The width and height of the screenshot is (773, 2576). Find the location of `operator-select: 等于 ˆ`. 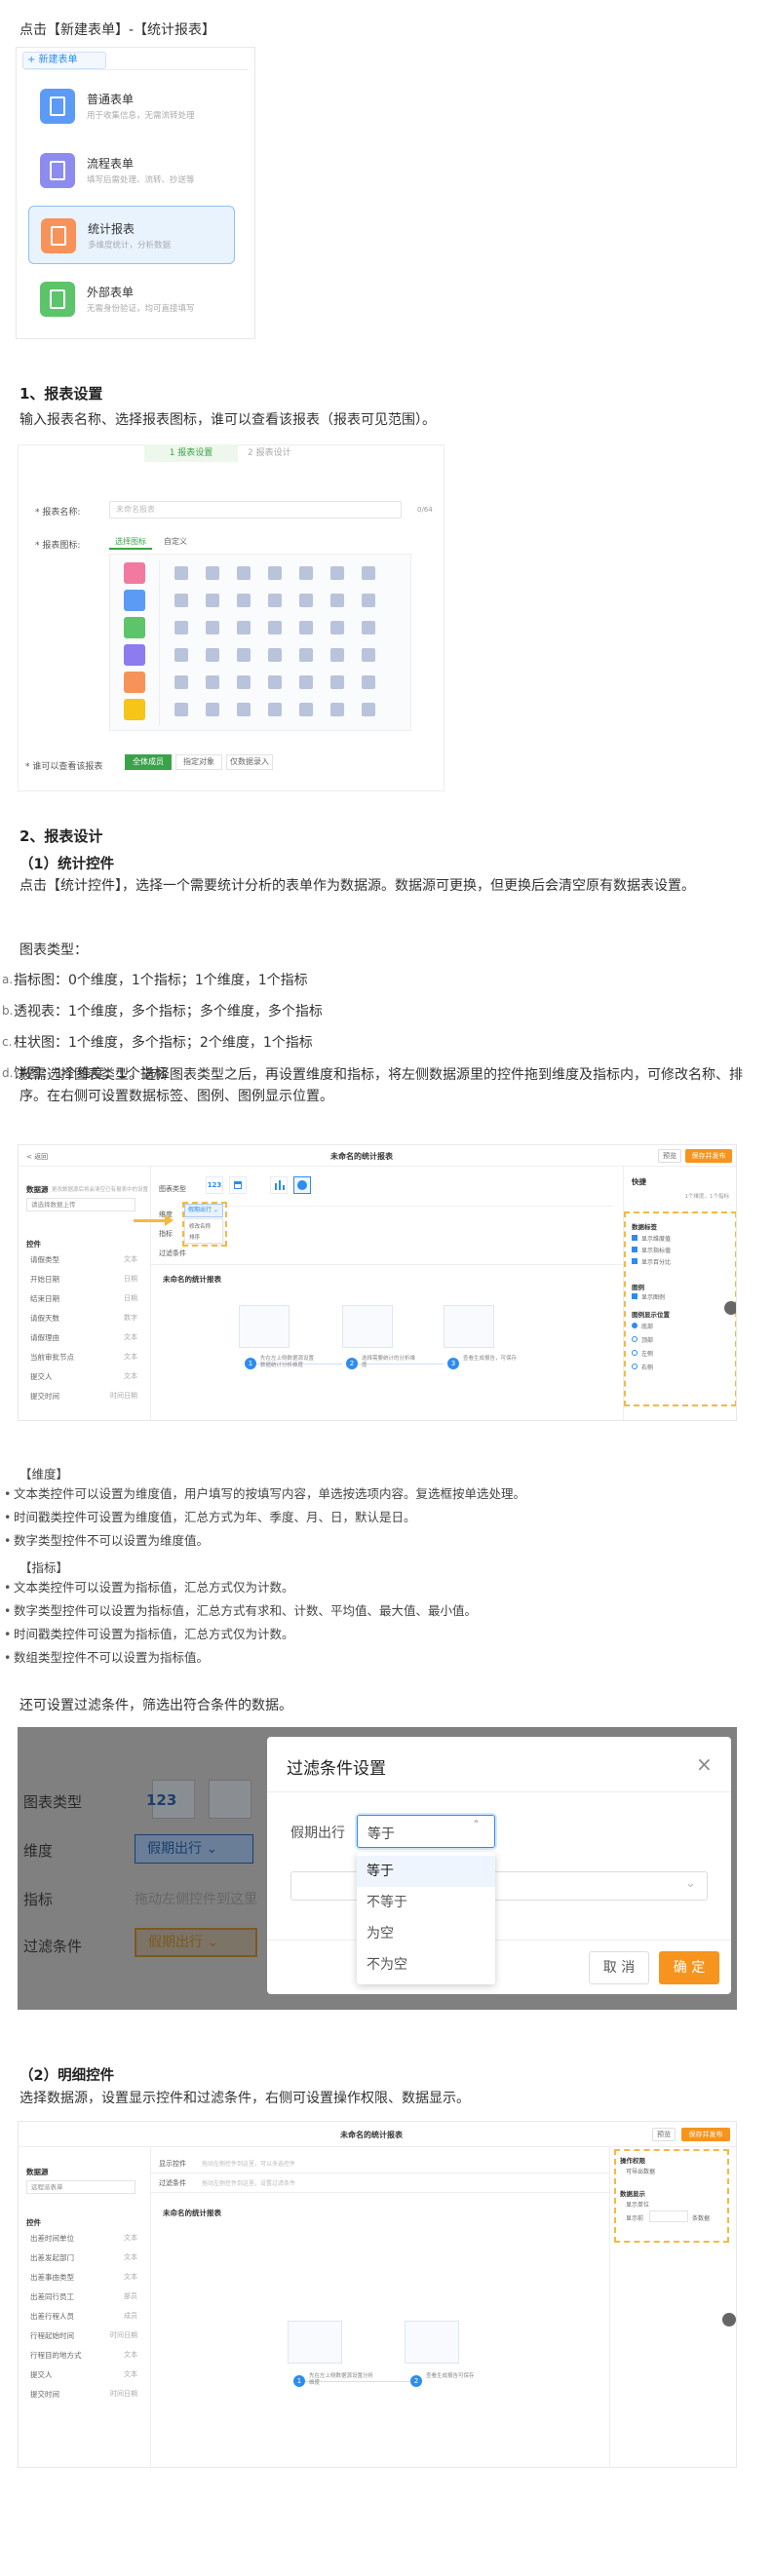

operator-select: 等于 ˆ is located at coordinates (426, 1831).